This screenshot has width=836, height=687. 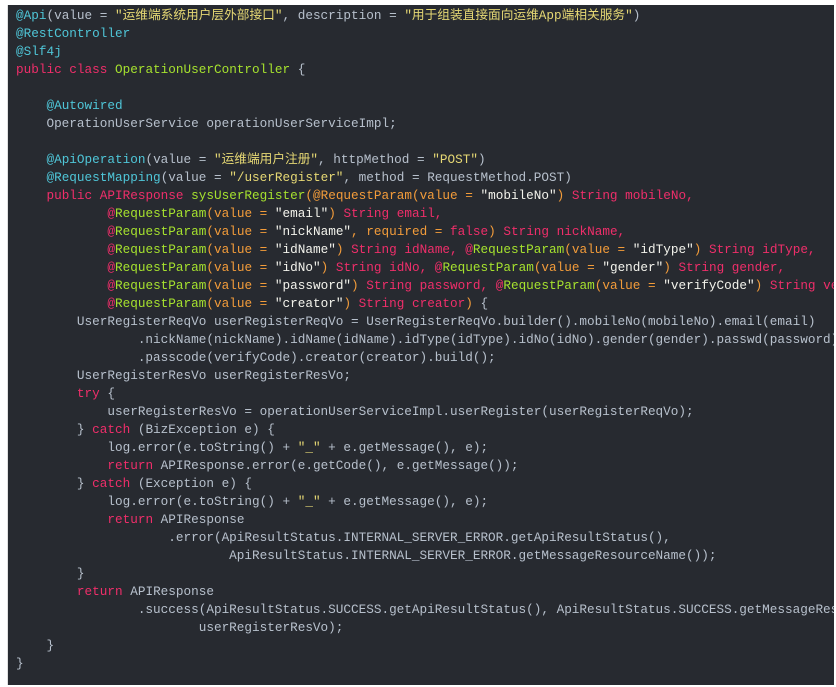 I want to click on code-token: @Slf4j, so click(x=39, y=51).